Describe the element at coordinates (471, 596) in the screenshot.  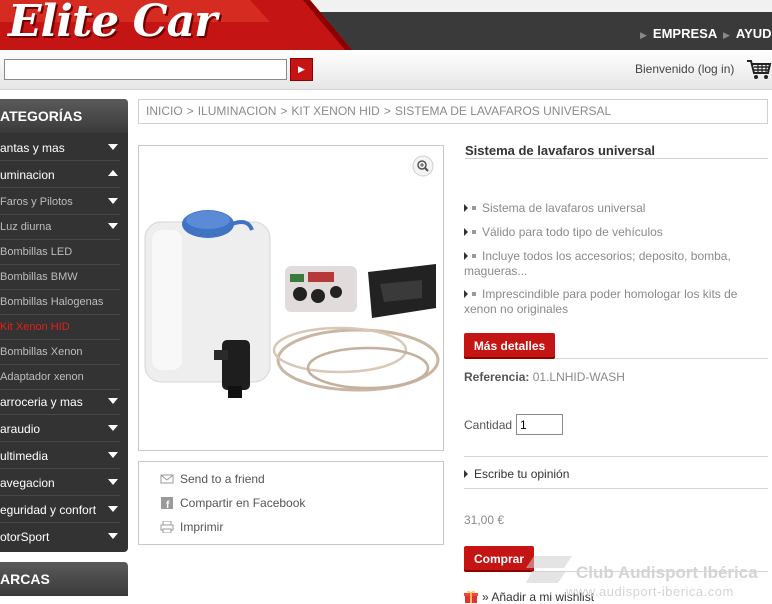
I see `gift-icon` at that location.